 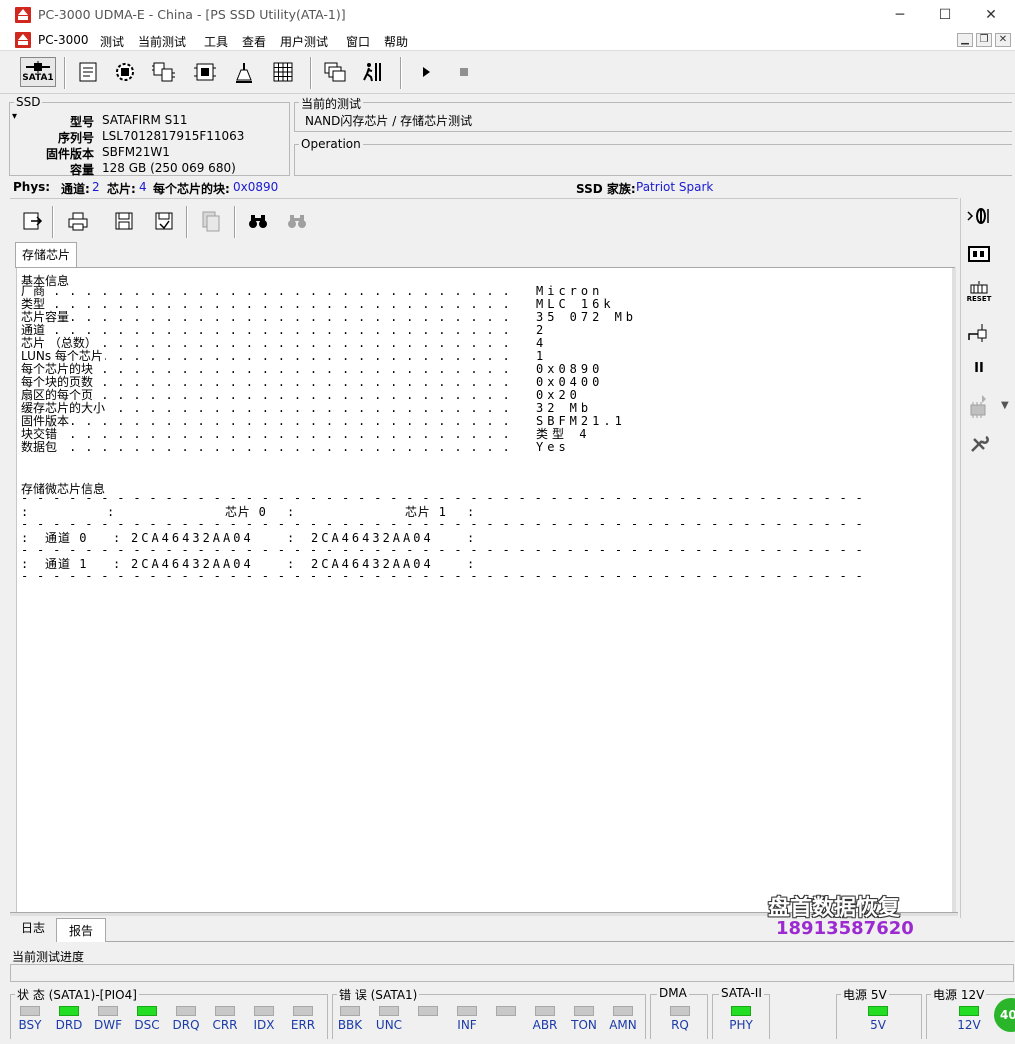 I want to click on power5-group-title: 电源 5V, so click(x=865, y=994).